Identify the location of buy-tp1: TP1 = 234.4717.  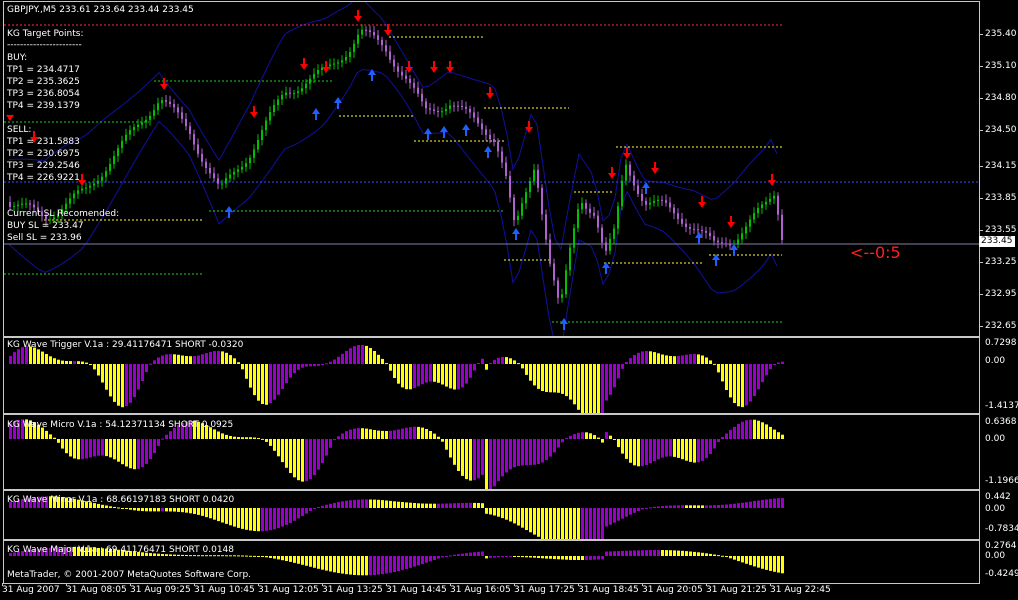
(43, 70).